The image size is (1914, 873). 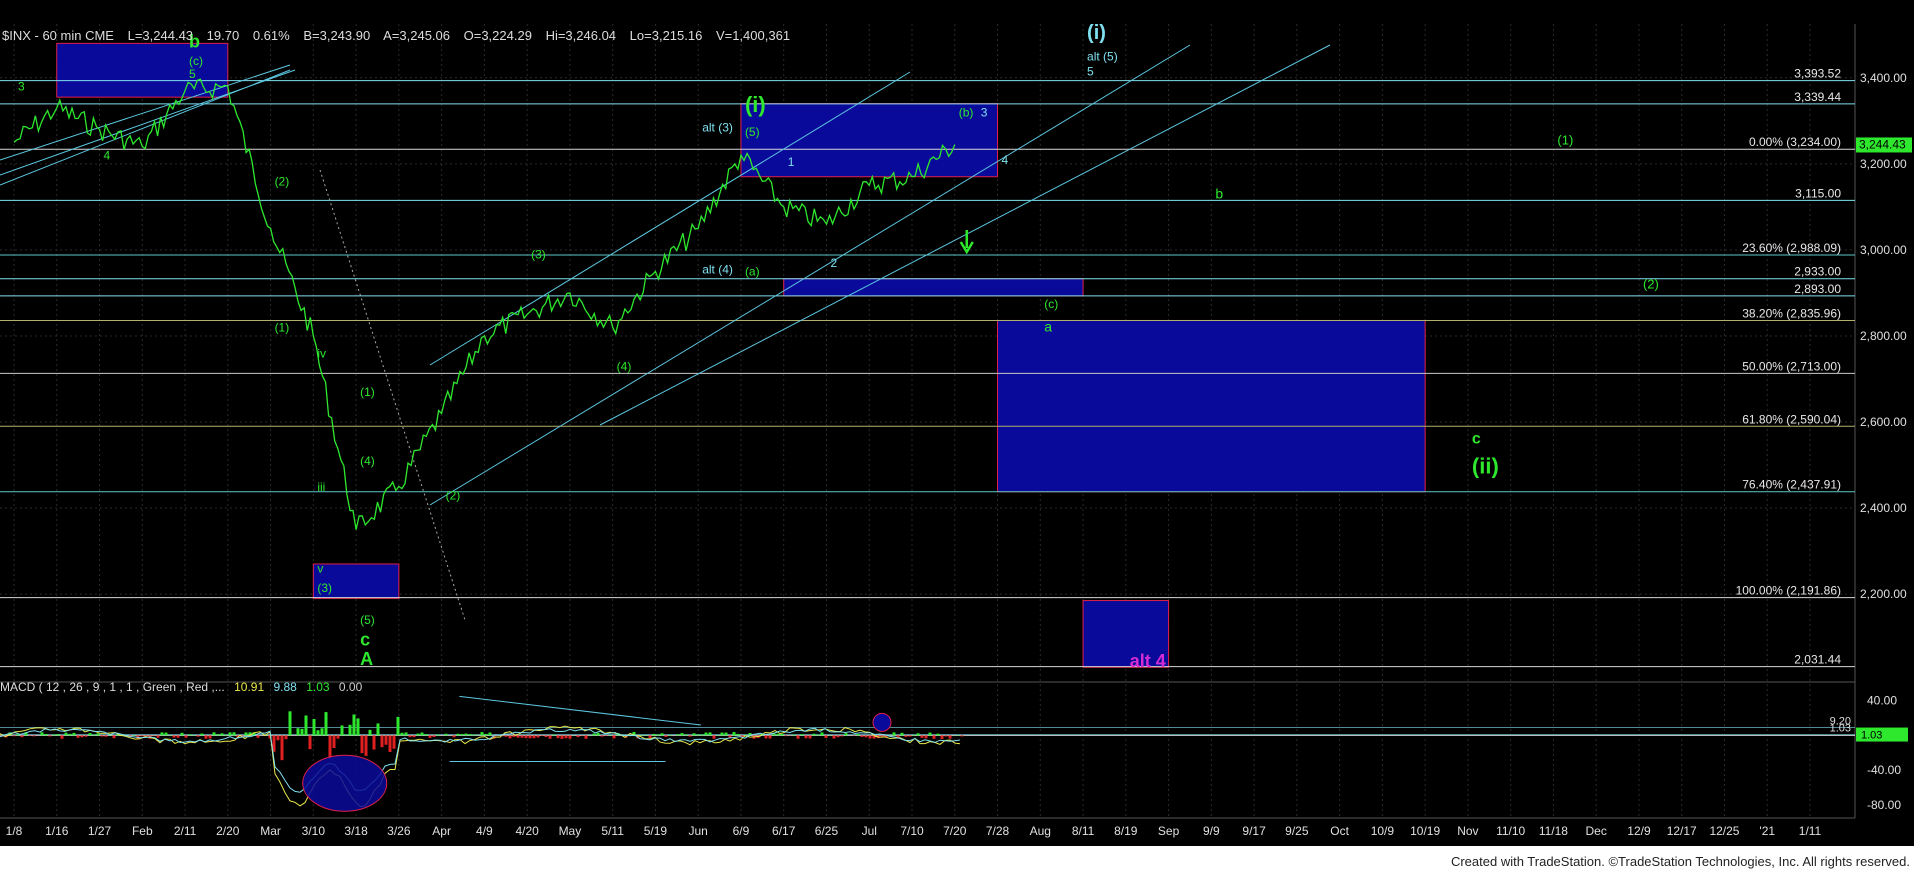 What do you see at coordinates (1425, 831) in the screenshot?
I see `x-tick-label: 10/19` at bounding box center [1425, 831].